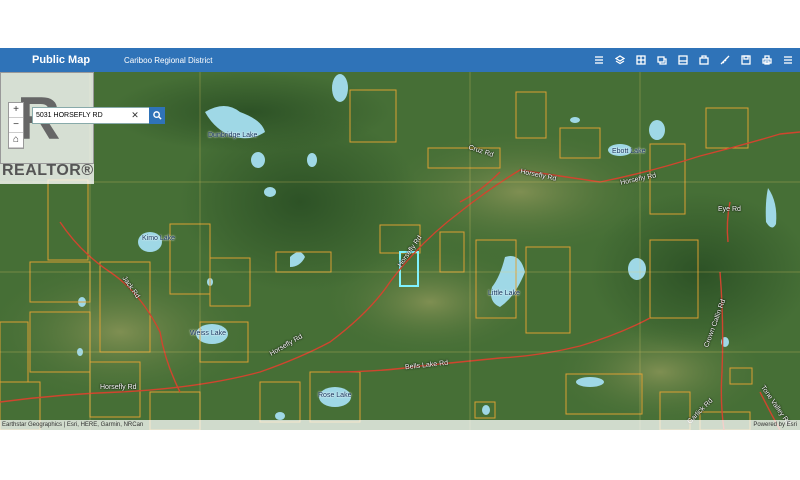 The width and height of the screenshot is (800, 480). Describe the element at coordinates (233, 135) in the screenshot. I see `lake-label: Dunbridge Lake` at that location.